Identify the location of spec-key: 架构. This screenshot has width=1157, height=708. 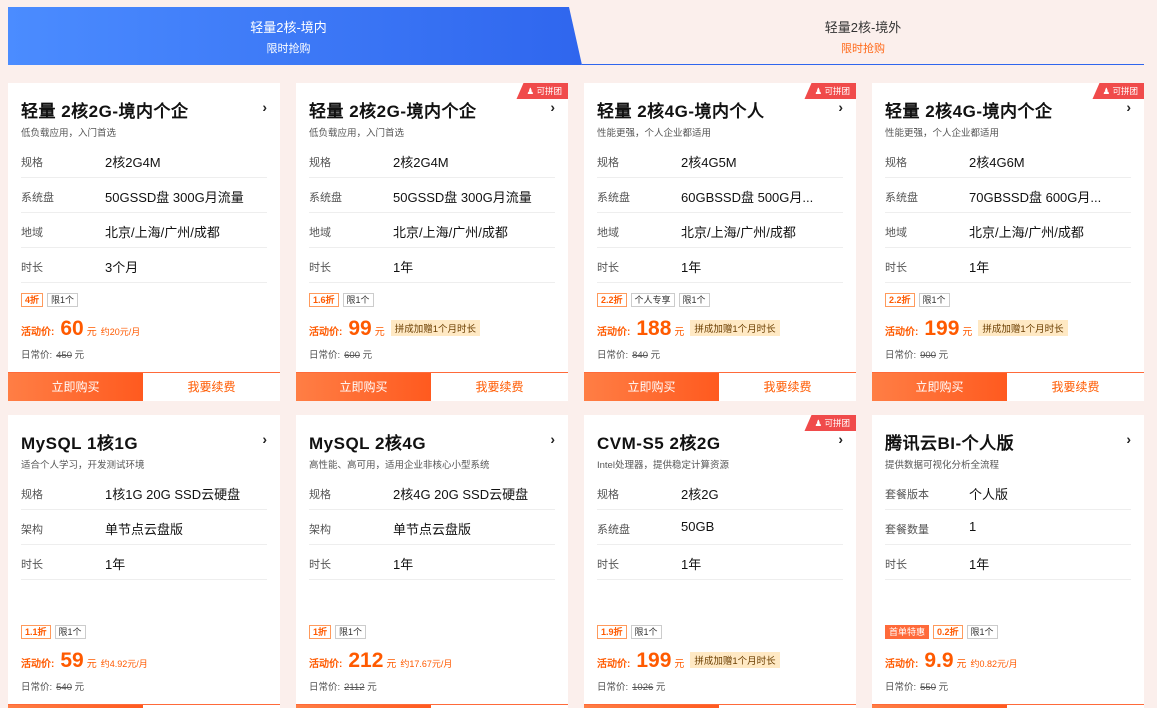
(32, 530).